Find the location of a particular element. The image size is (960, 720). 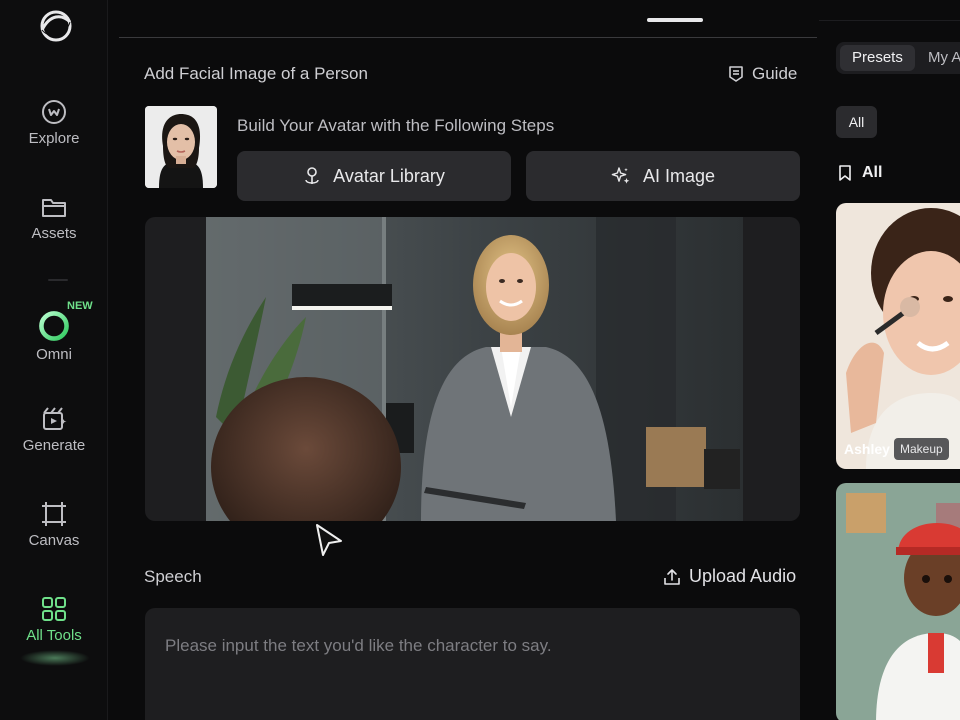

bookmark-icon is located at coordinates (845, 173).